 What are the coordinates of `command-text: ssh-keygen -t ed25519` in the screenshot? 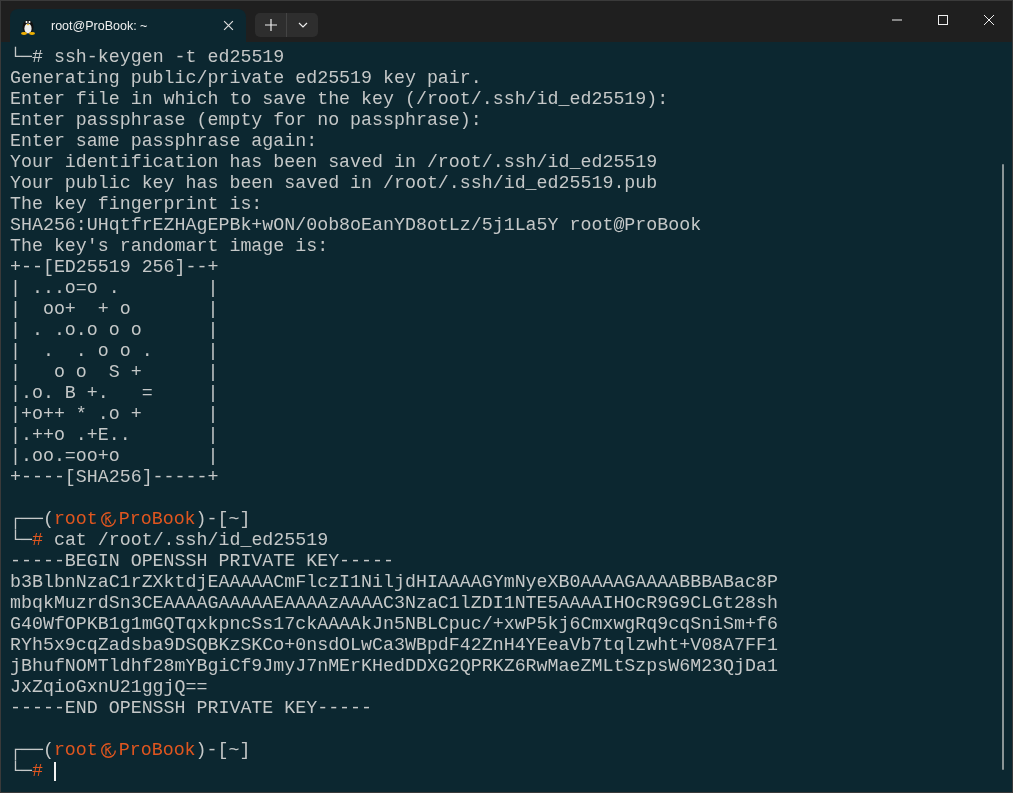 It's located at (168, 57).